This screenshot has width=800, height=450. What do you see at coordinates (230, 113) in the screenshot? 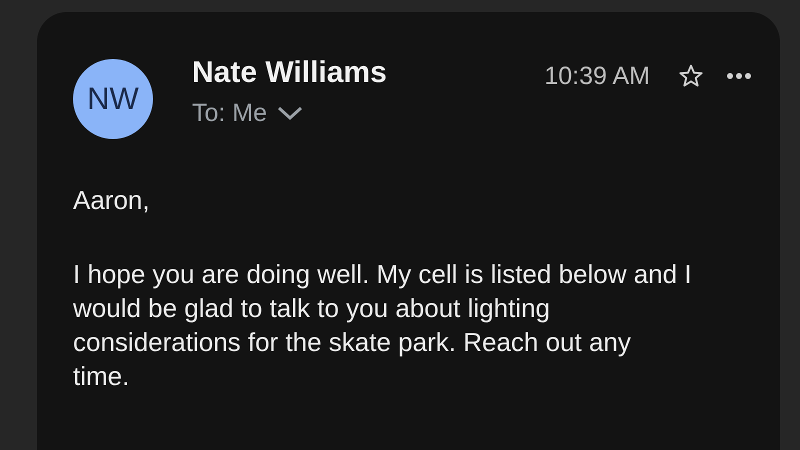
I see `recipient-label: To: Me` at bounding box center [230, 113].